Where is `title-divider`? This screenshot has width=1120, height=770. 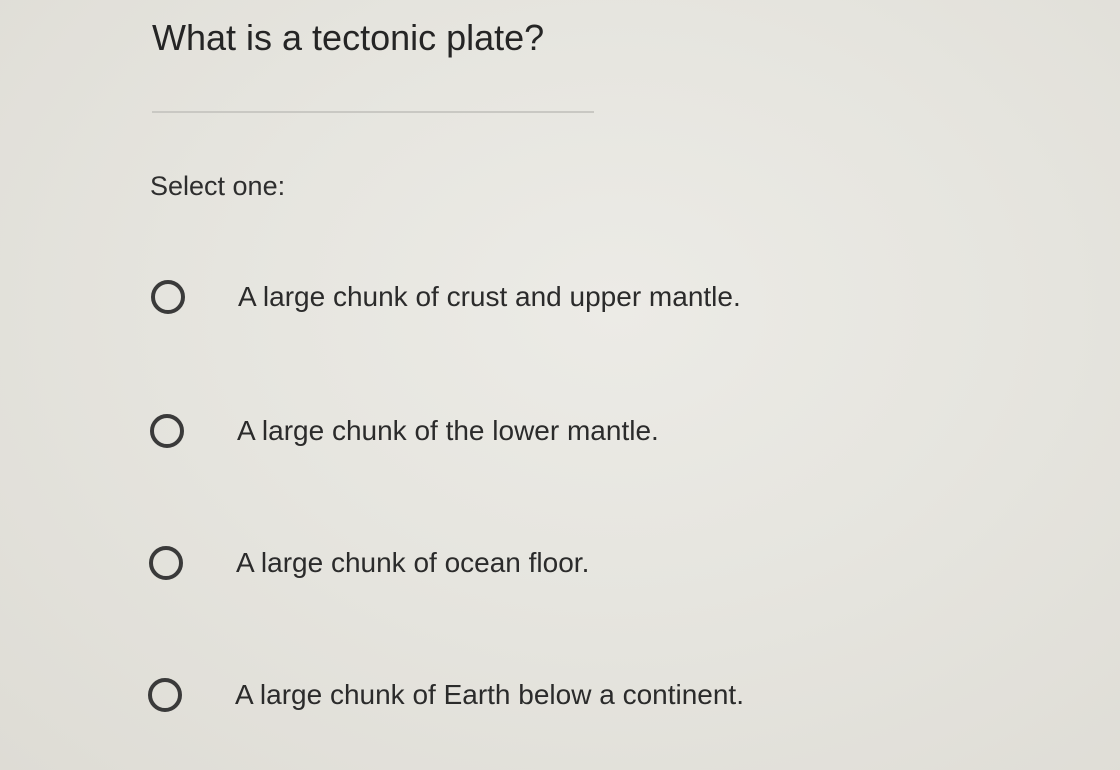 title-divider is located at coordinates (373, 112).